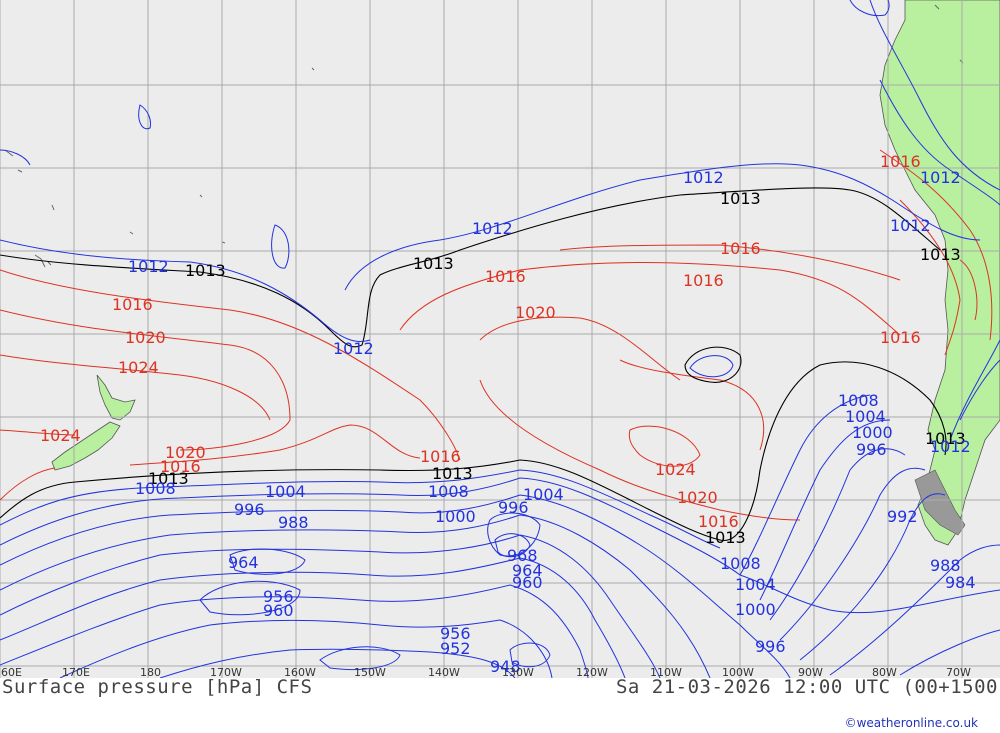  What do you see at coordinates (911, 723) in the screenshot?
I see `credit-link: ©weatheronline.co.uk` at bounding box center [911, 723].